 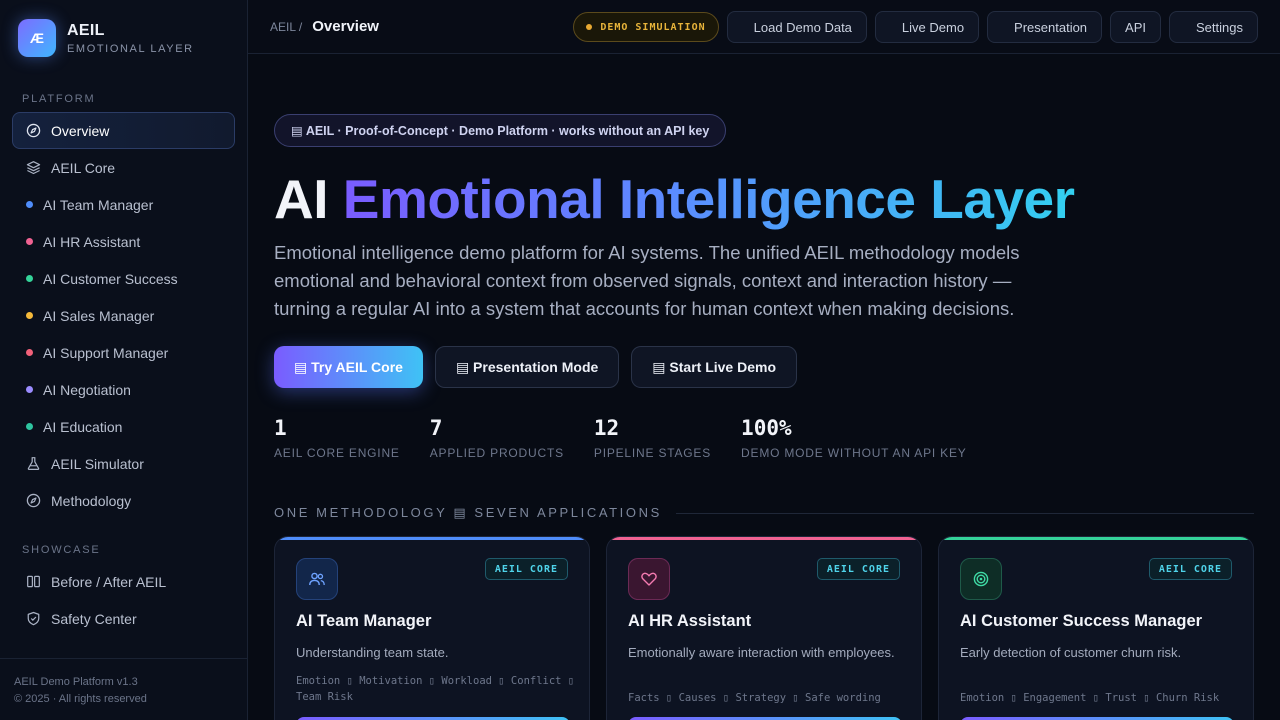 I want to click on stat-value: 12, so click(x=606, y=428).